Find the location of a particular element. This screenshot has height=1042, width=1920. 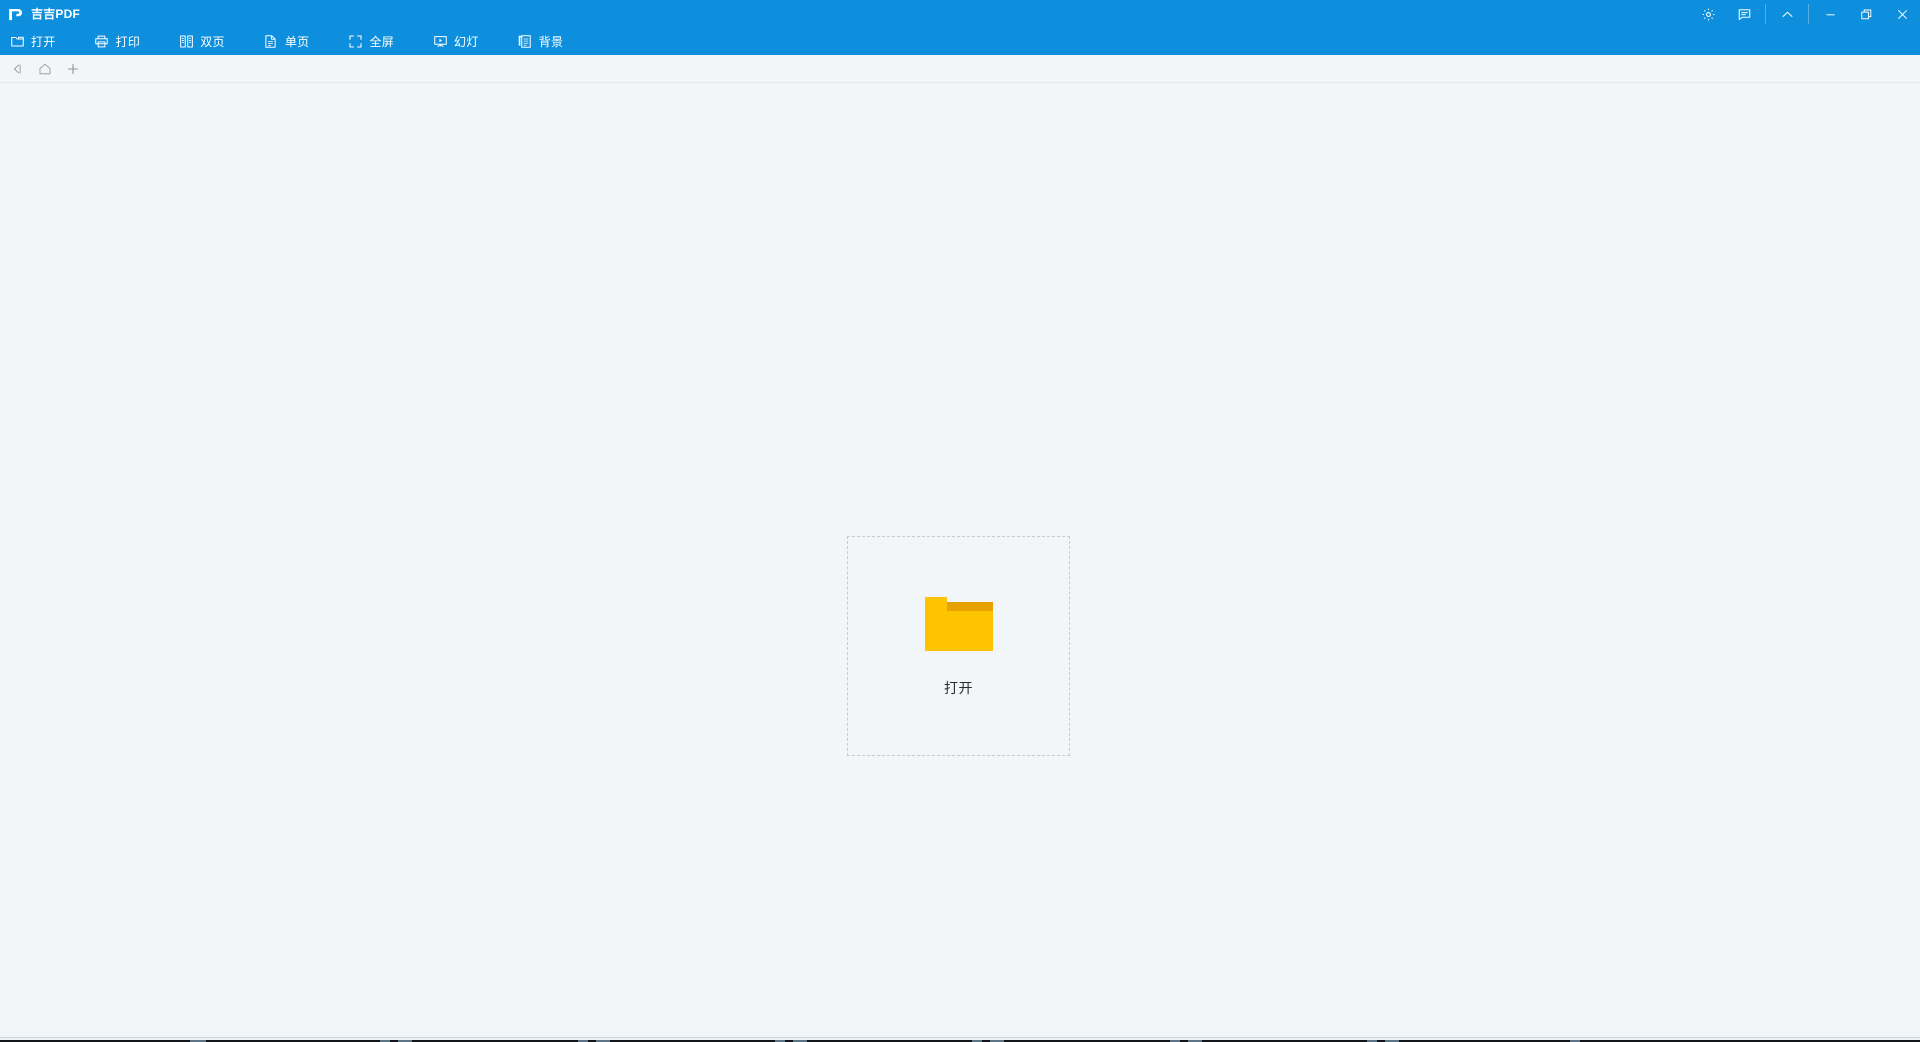

gear-icon is located at coordinates (1708, 14).